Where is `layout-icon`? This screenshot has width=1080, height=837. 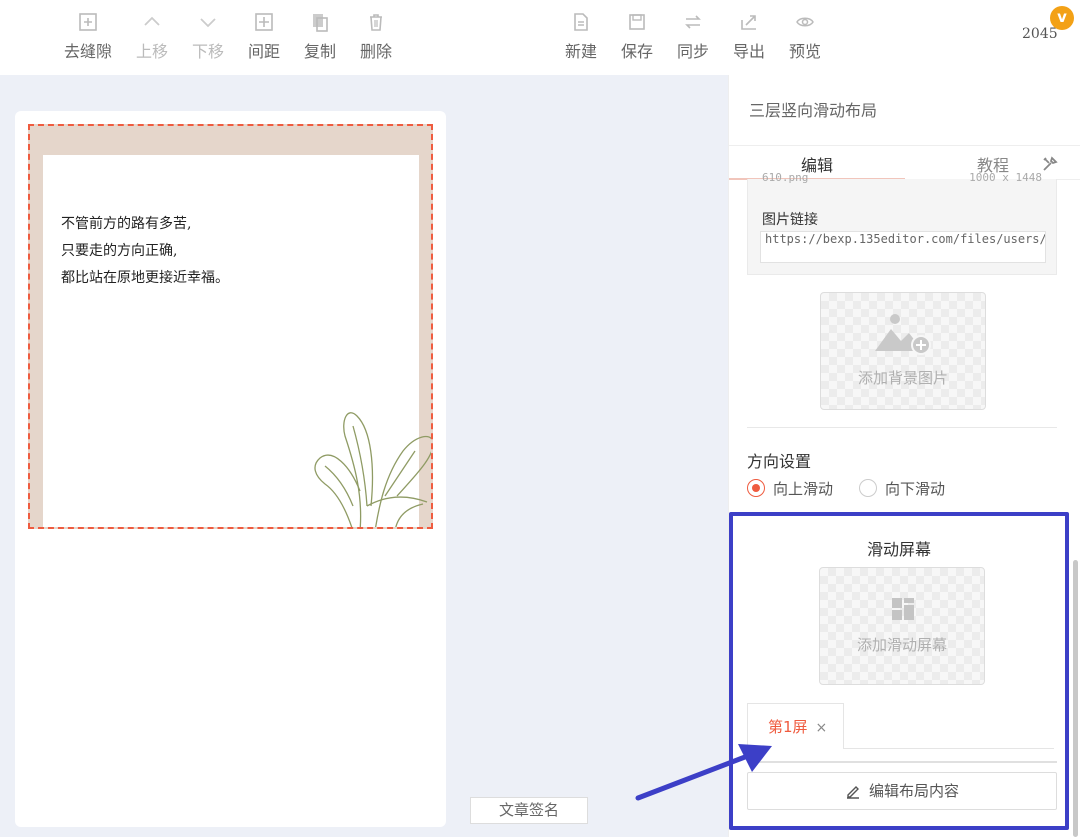 layout-icon is located at coordinates (903, 609).